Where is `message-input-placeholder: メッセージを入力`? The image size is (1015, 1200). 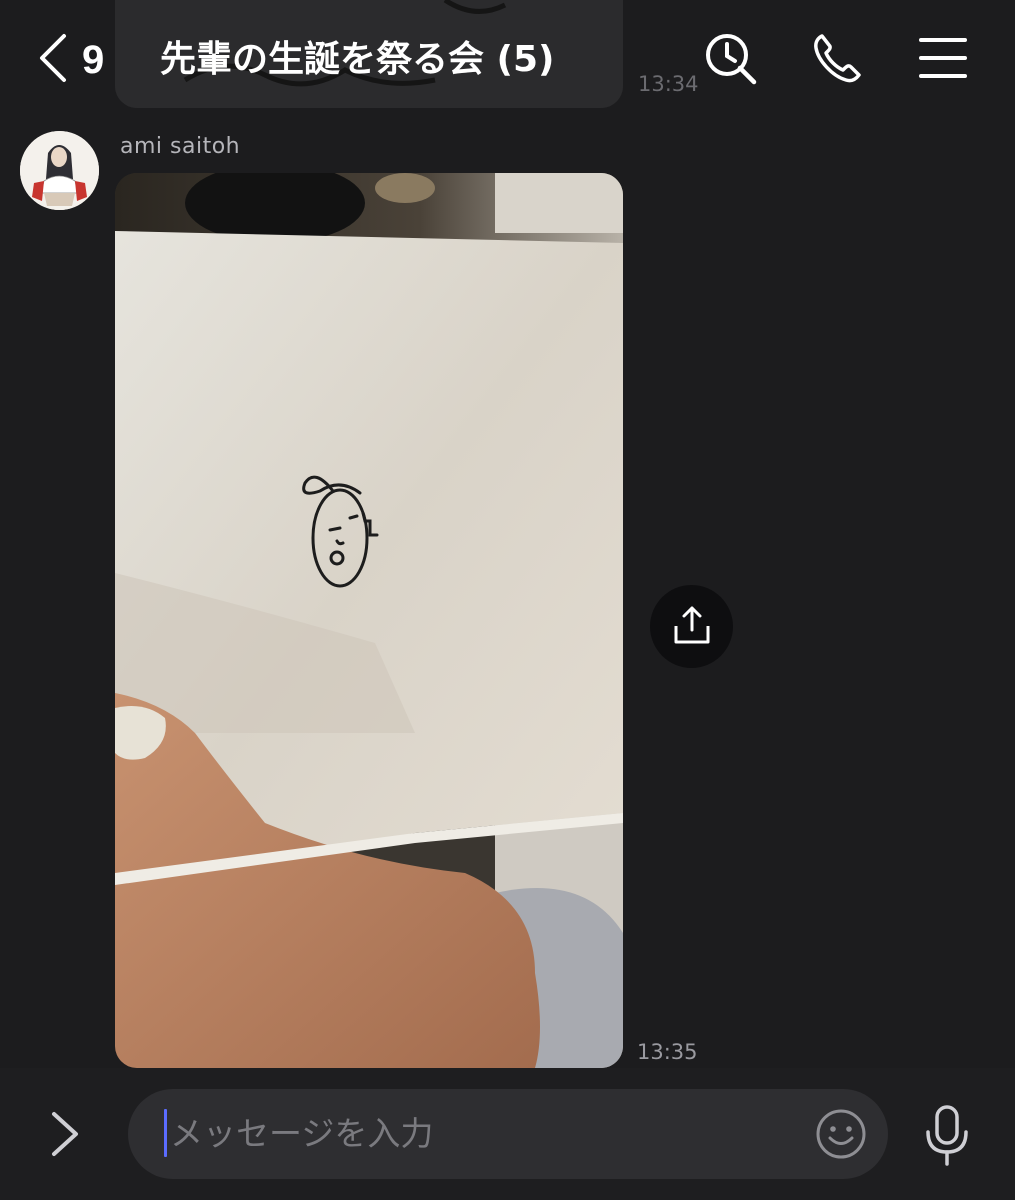
message-input-placeholder: メッセージを入力 is located at coordinates (302, 1133).